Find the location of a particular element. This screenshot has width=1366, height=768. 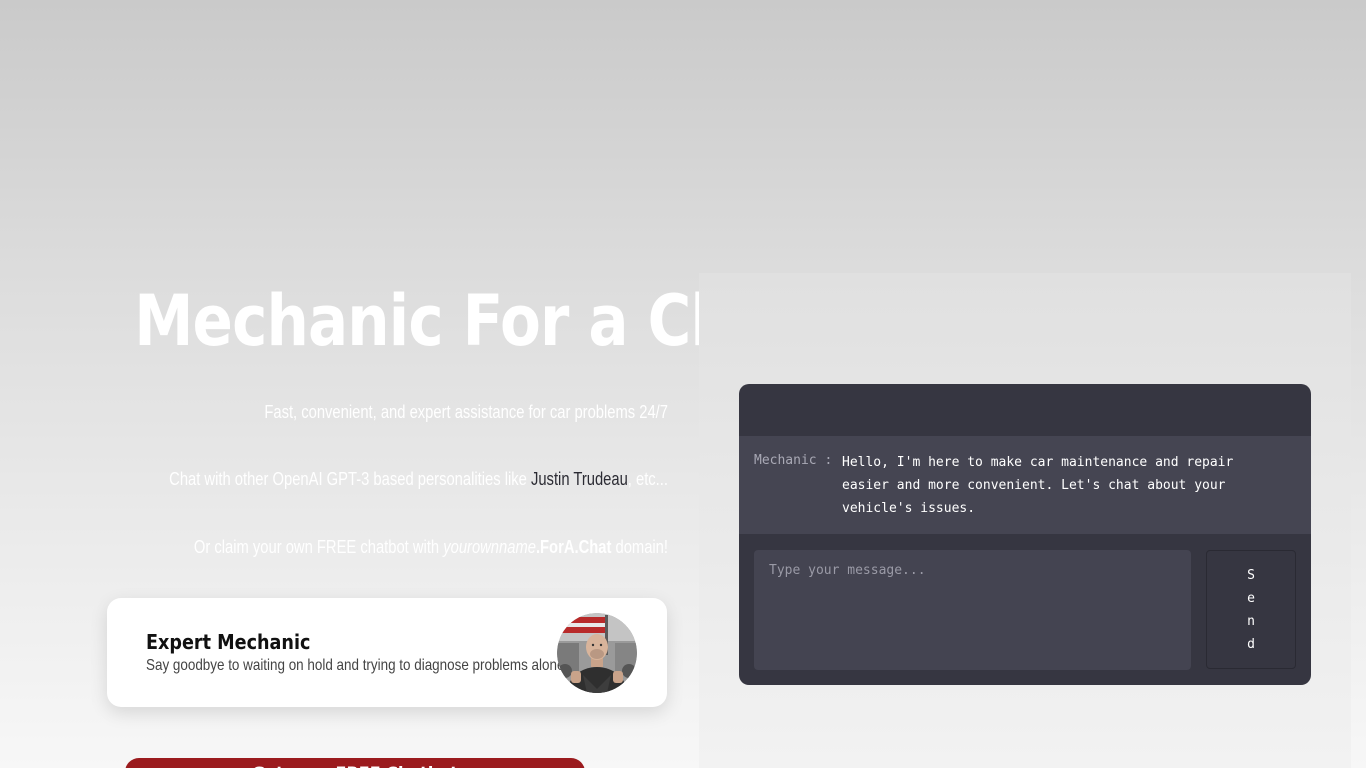

justin-trudeau-link: Justin Trudeau is located at coordinates (579, 479).